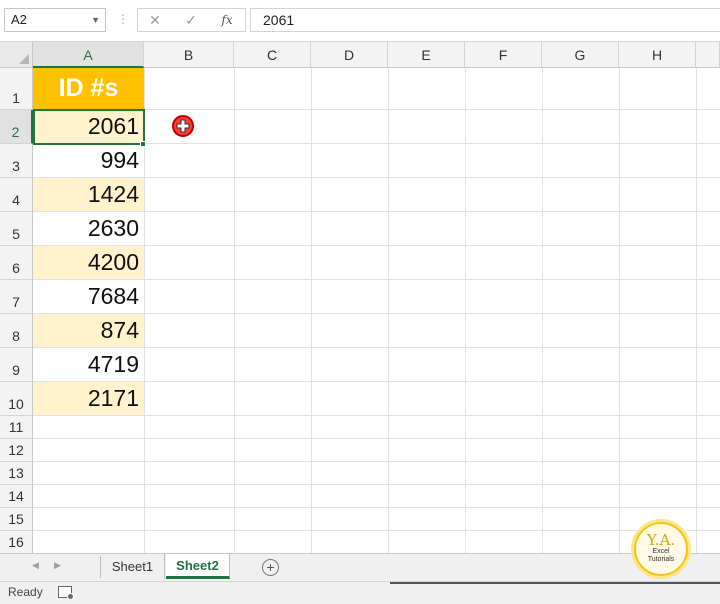  Describe the element at coordinates (16, 229) in the screenshot. I see `row-header-5: 5` at that location.